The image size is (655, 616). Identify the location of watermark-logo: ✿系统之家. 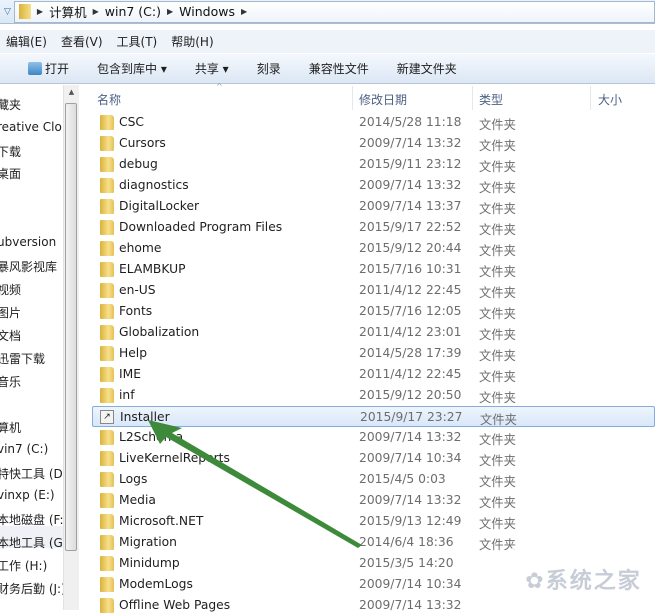
(583, 579).